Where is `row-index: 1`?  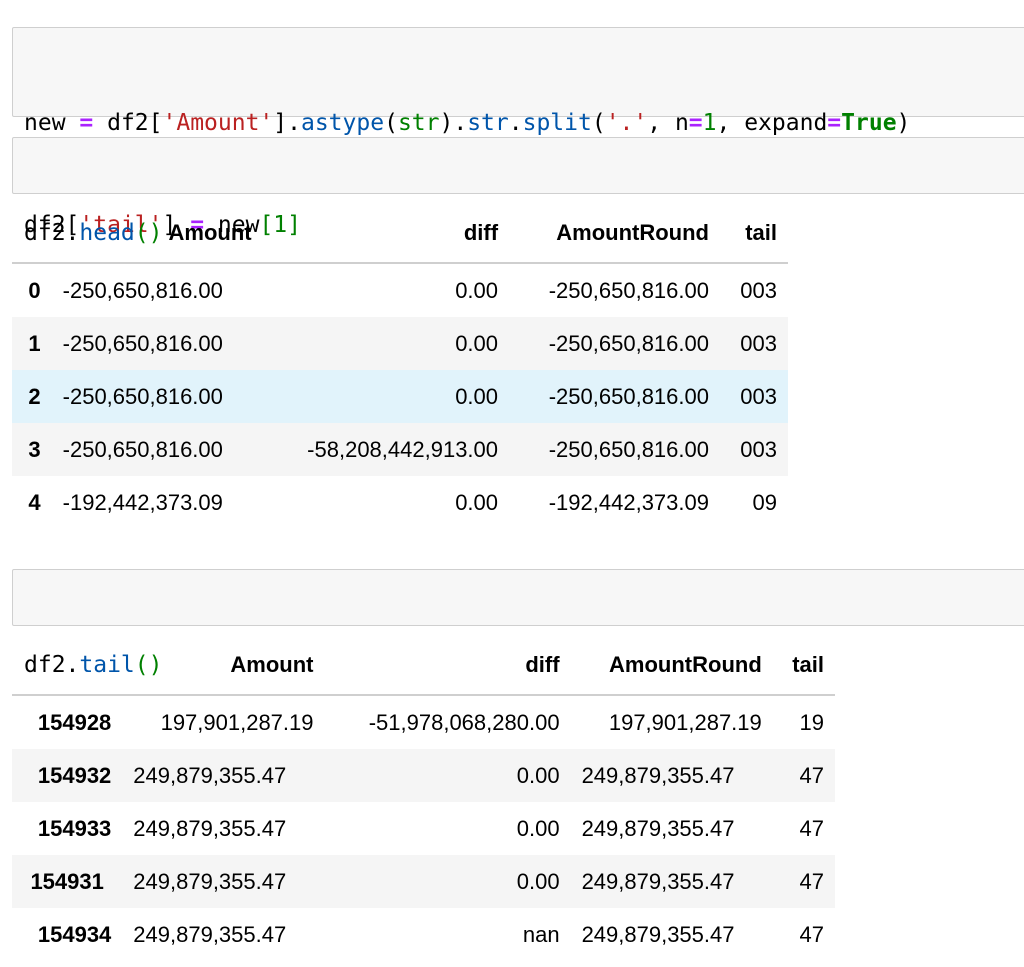
row-index: 1 is located at coordinates (34, 343).